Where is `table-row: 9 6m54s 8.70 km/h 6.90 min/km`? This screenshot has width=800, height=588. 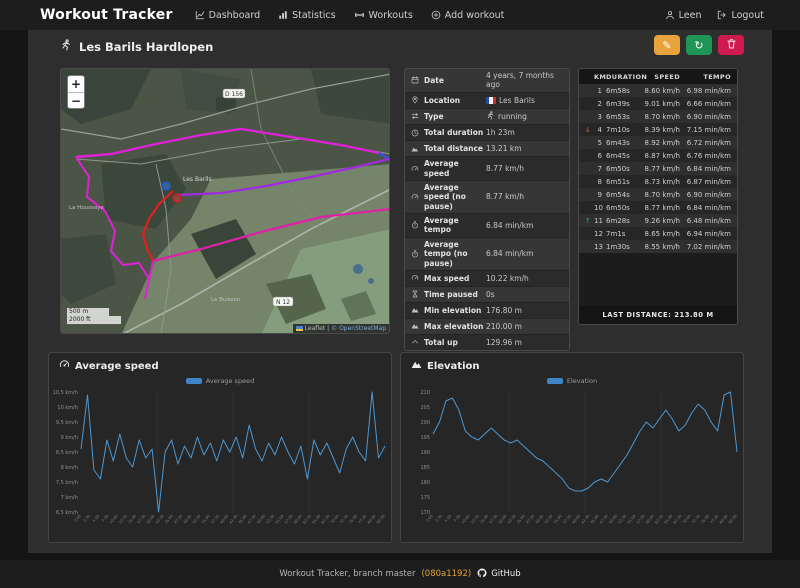
table-row: 9 6m54s 8.70 km/h 6.90 min/km is located at coordinates (658, 194).